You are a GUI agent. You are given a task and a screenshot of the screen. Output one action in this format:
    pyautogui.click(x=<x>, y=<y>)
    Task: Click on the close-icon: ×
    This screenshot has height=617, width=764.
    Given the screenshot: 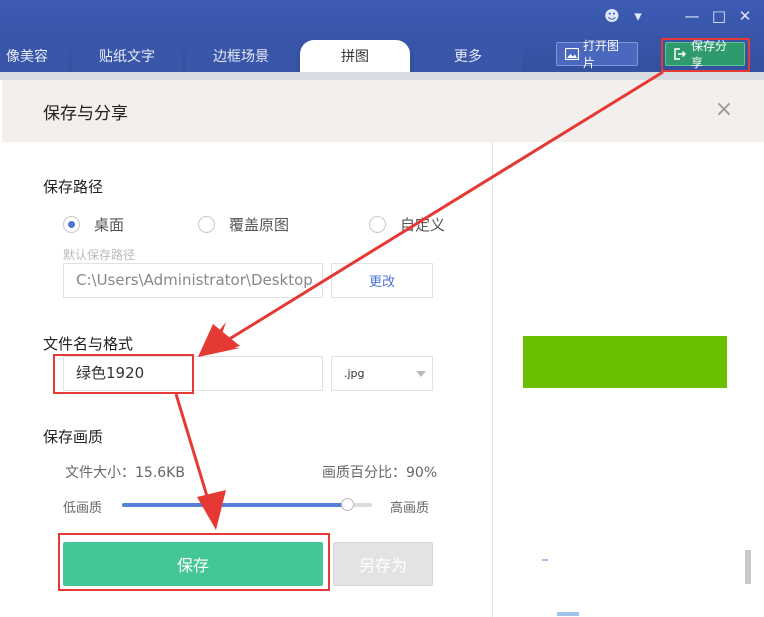 What is the action you would take?
    pyautogui.click(x=724, y=110)
    